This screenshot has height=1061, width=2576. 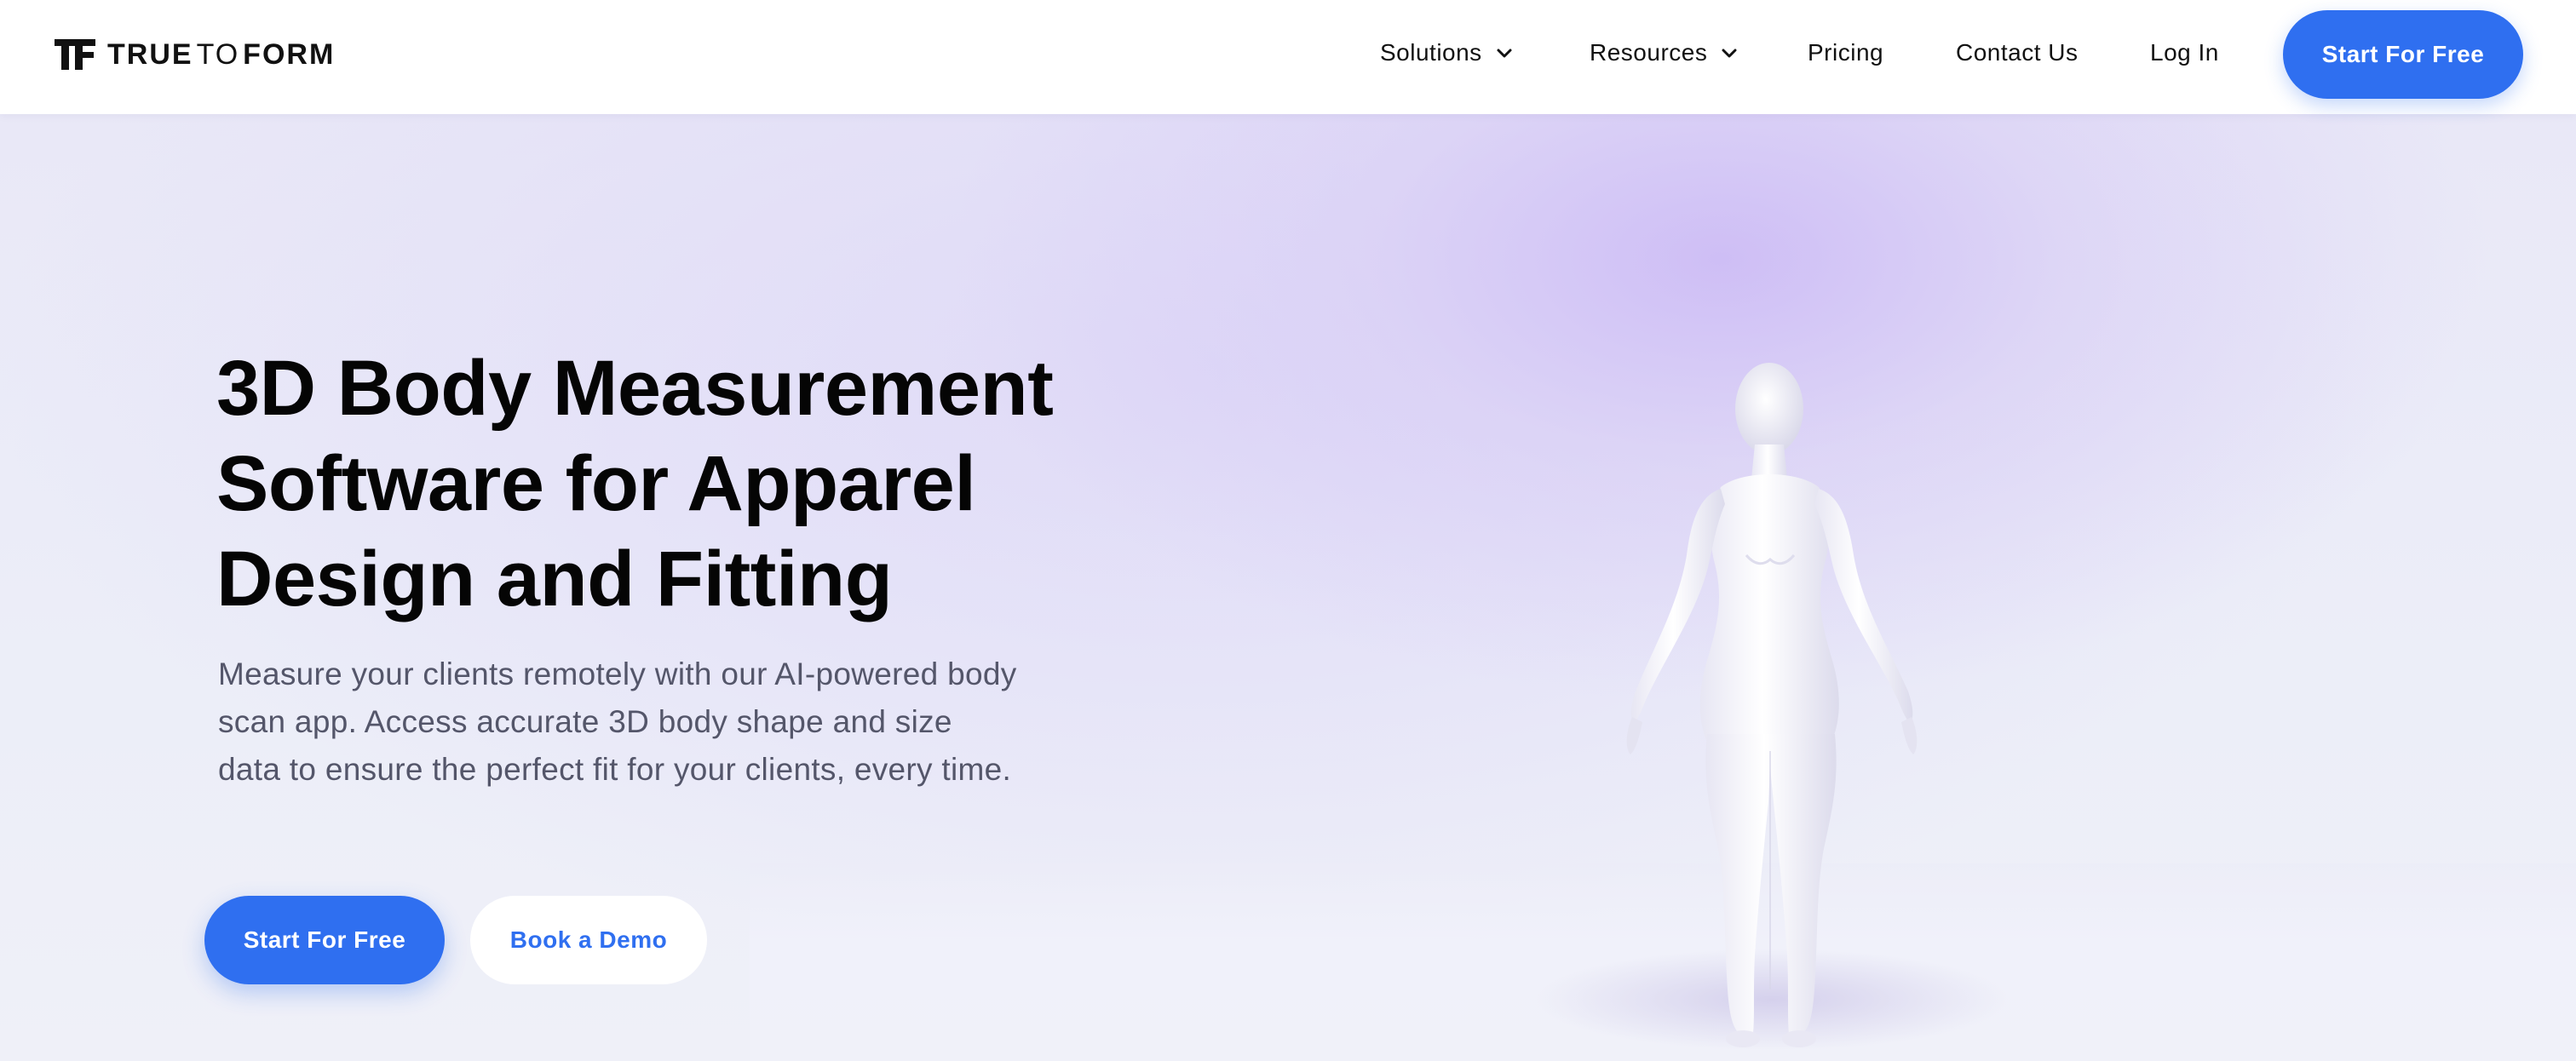 What do you see at coordinates (218, 54) in the screenshot?
I see `logo-word-to: TO` at bounding box center [218, 54].